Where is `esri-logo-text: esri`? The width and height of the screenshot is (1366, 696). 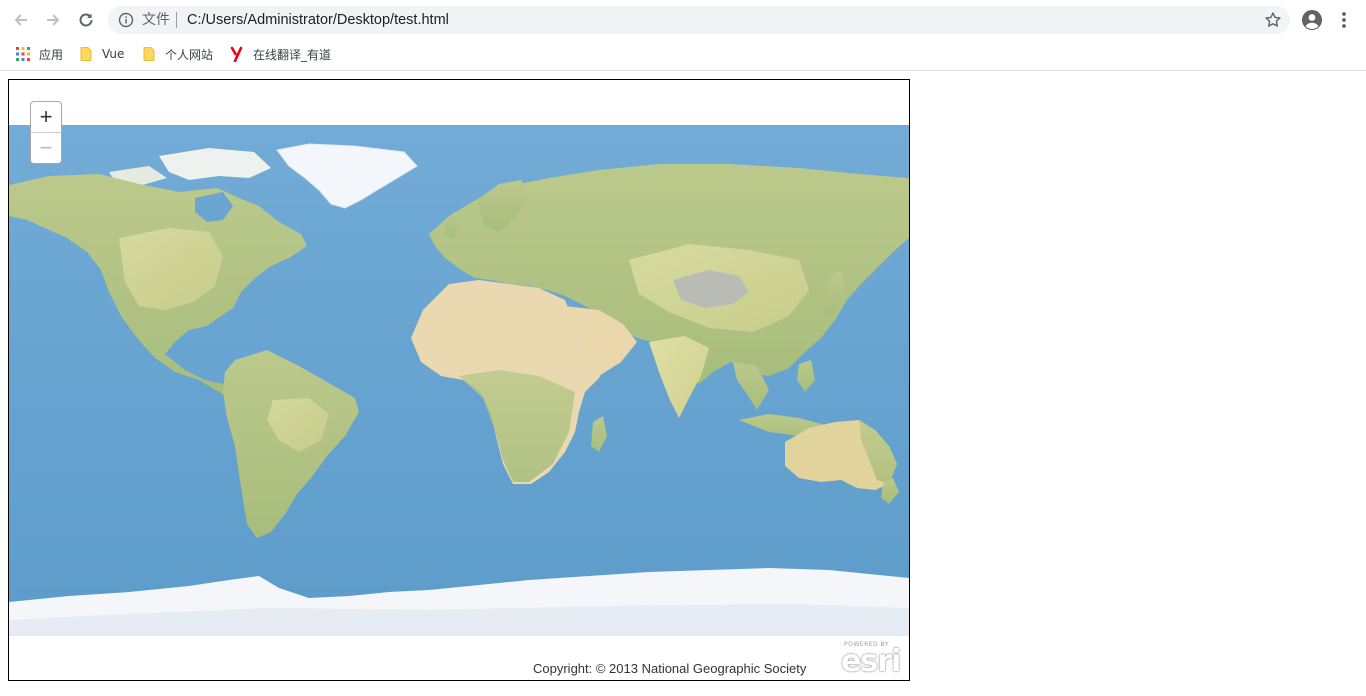
esri-logo-text: esri is located at coordinates (871, 661).